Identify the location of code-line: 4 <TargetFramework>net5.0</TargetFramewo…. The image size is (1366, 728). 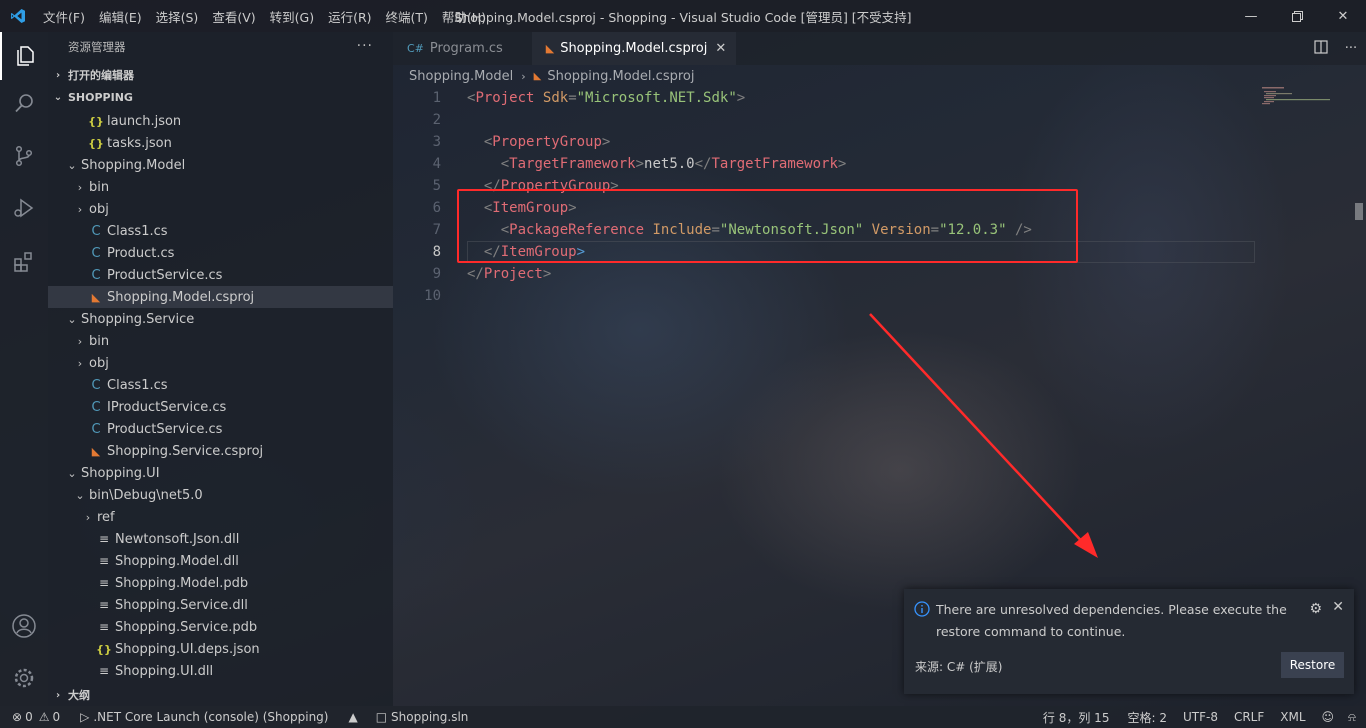
(833, 164).